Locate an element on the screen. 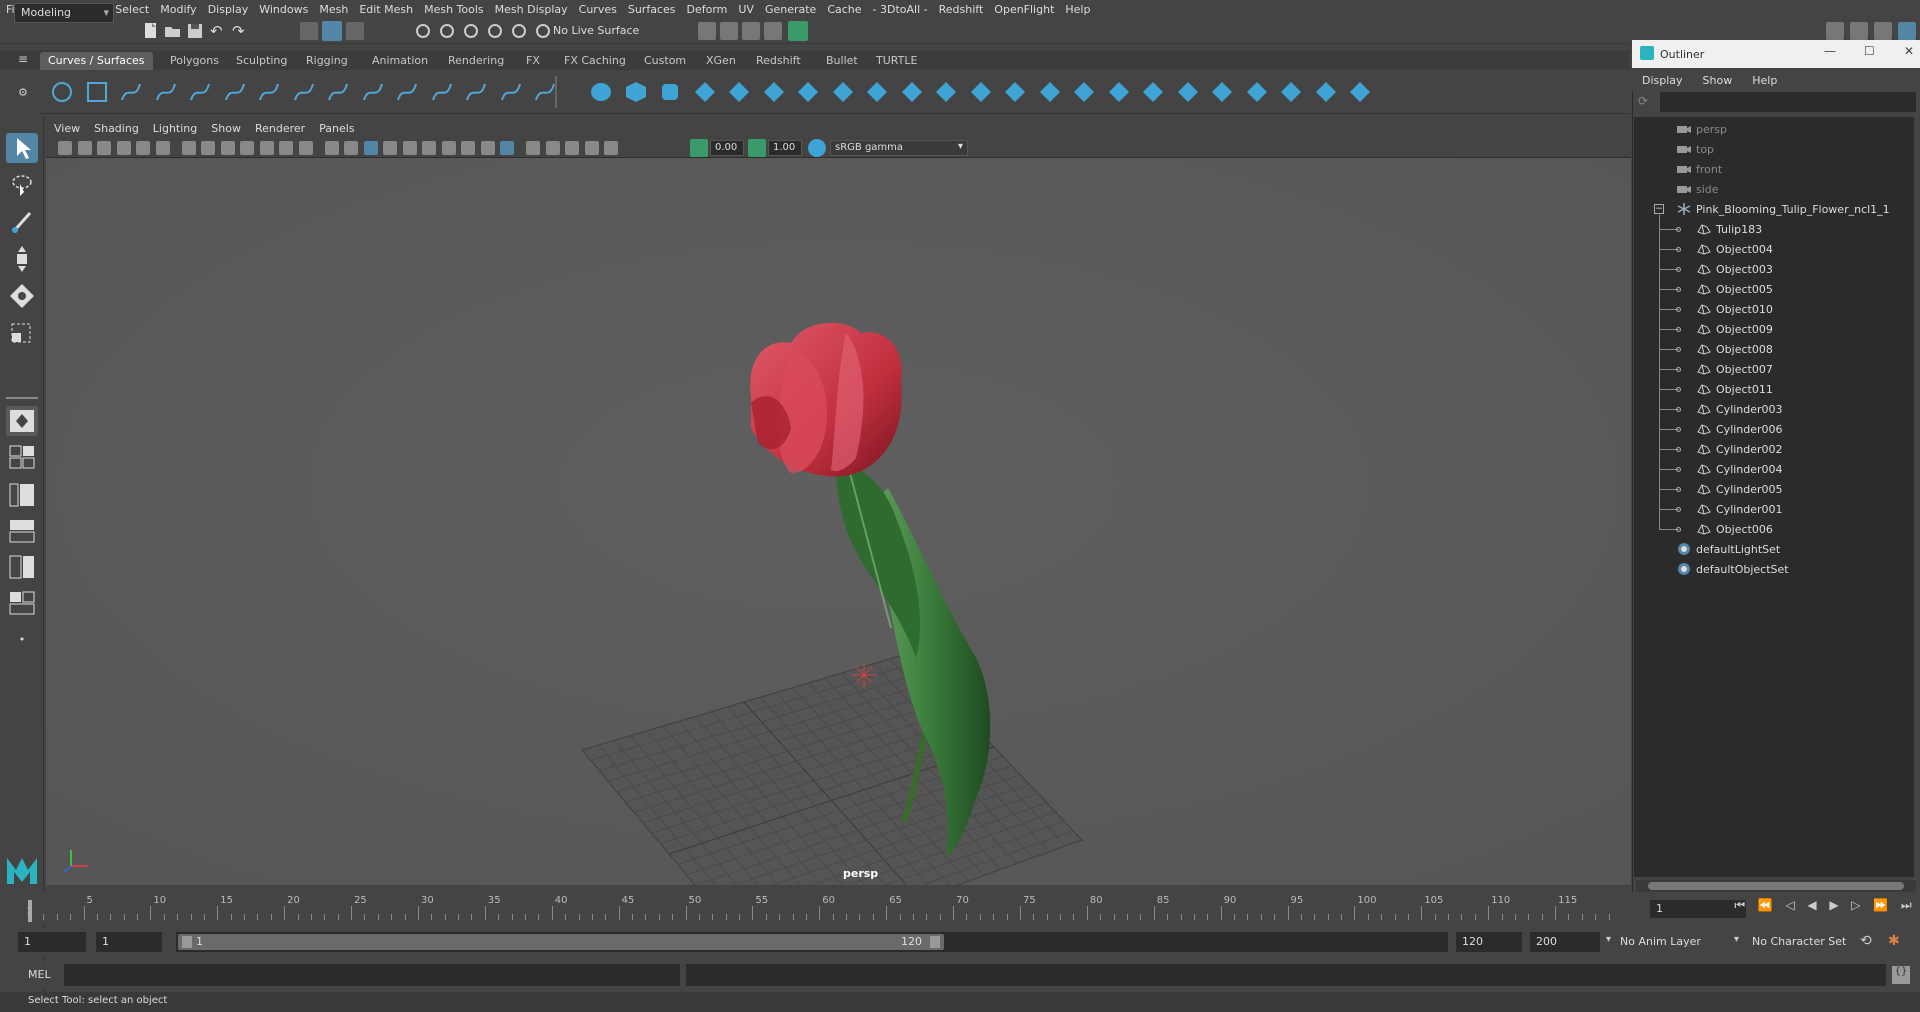  outliner-item-child: Cylinder006 is located at coordinates (1739, 429).